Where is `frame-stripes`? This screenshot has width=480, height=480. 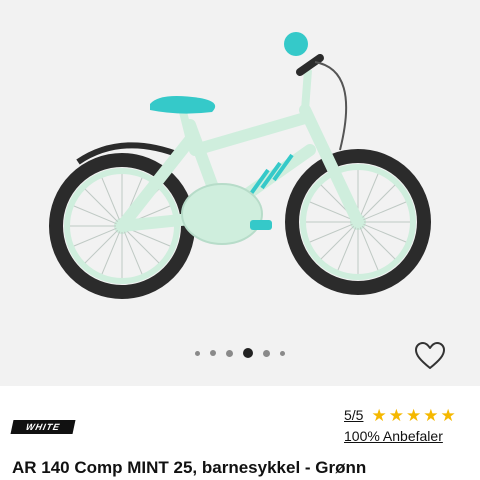 frame-stripes is located at coordinates (271, 175).